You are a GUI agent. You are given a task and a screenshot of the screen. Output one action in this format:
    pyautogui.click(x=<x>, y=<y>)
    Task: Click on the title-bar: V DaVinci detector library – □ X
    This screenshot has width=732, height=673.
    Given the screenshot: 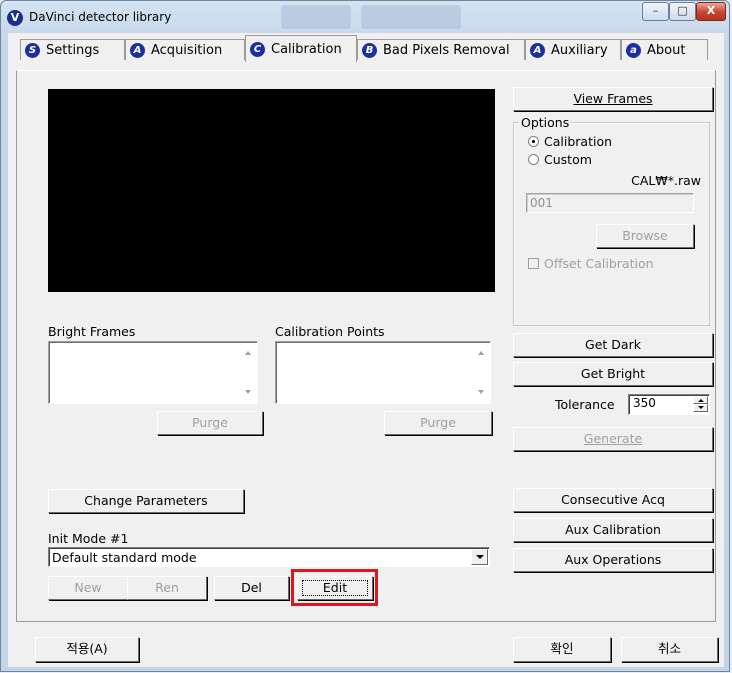 What is the action you would take?
    pyautogui.click(x=365, y=18)
    